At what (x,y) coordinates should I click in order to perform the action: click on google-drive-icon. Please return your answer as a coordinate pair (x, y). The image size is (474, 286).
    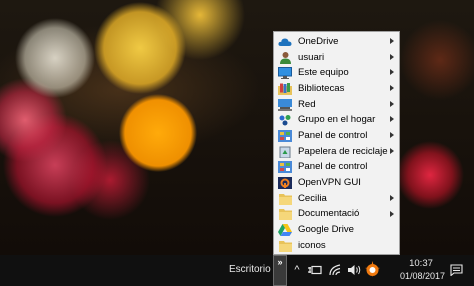
    Looking at the image, I should click on (285, 230).